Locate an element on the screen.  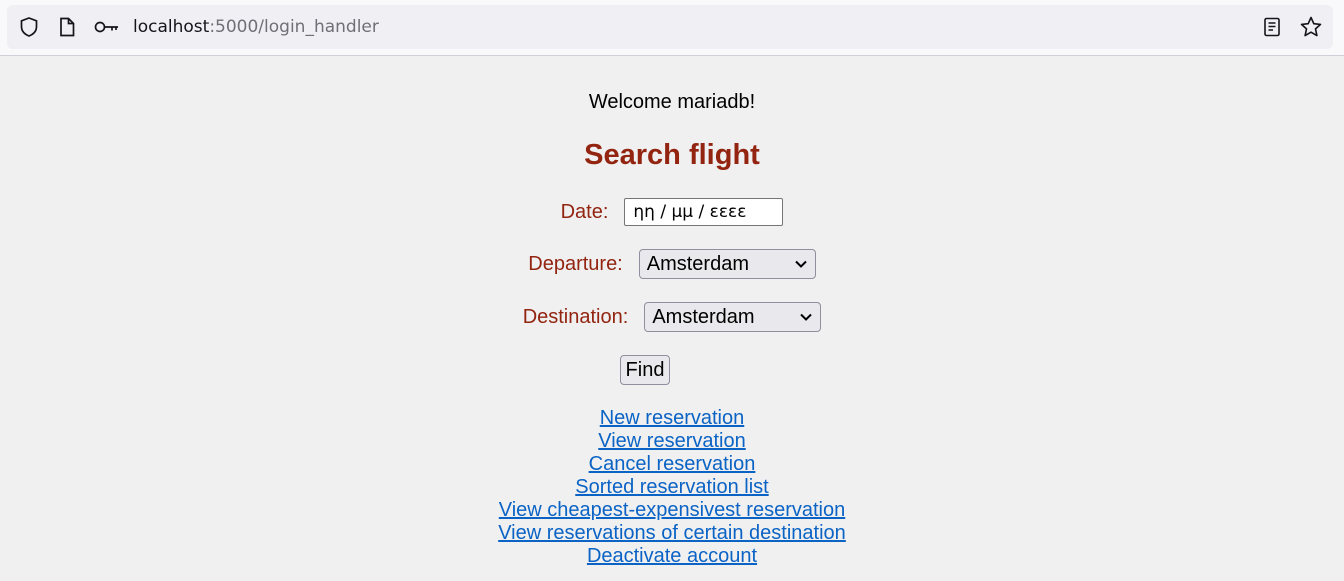
page-icon is located at coordinates (67, 27).